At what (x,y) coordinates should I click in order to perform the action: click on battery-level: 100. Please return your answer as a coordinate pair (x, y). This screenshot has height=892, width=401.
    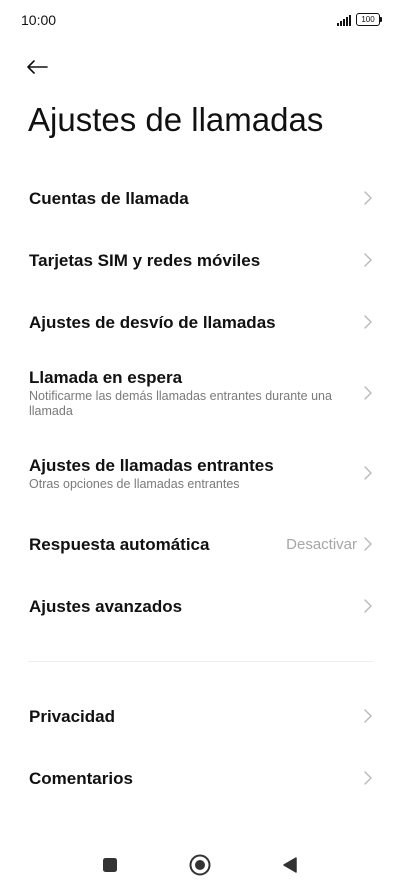
    Looking at the image, I should click on (368, 19).